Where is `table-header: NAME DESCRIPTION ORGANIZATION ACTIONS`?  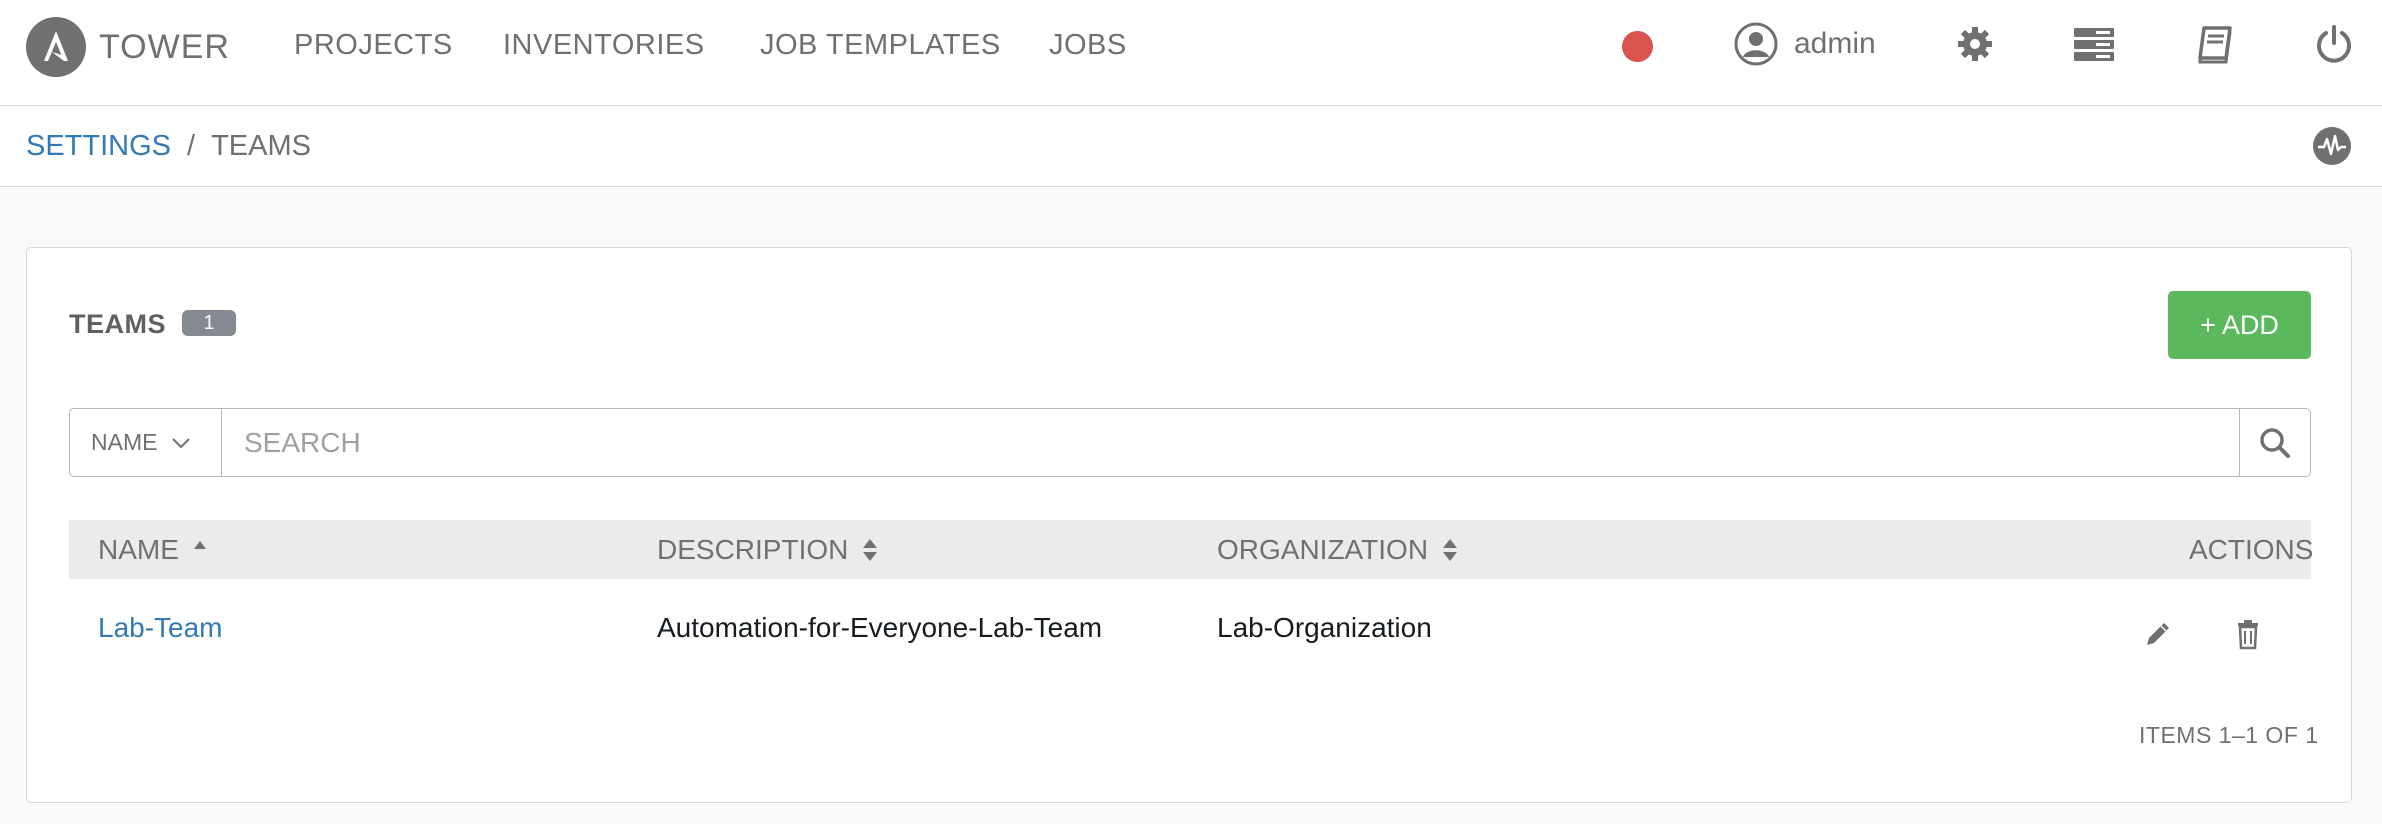 table-header: NAME DESCRIPTION ORGANIZATION ACTIONS is located at coordinates (1191, 549).